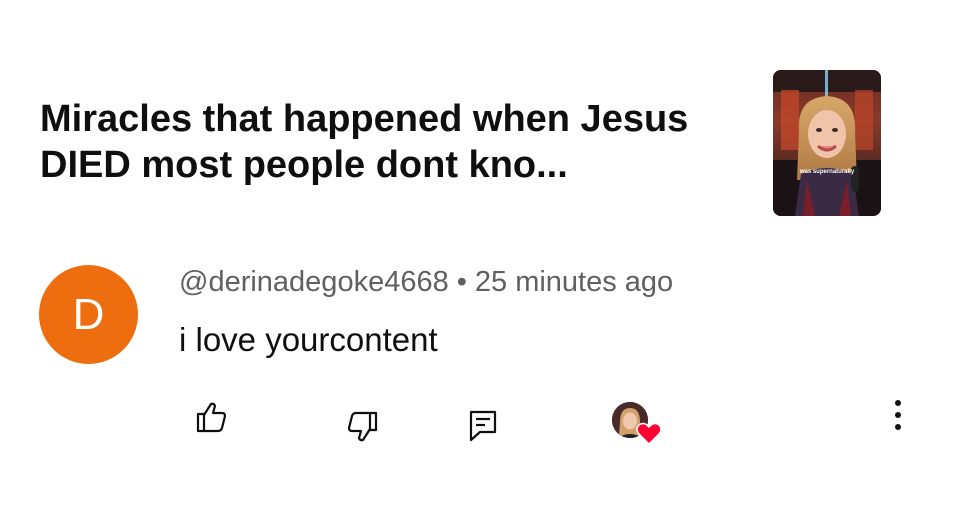  I want to click on more-vertical-icon, so click(898, 415).